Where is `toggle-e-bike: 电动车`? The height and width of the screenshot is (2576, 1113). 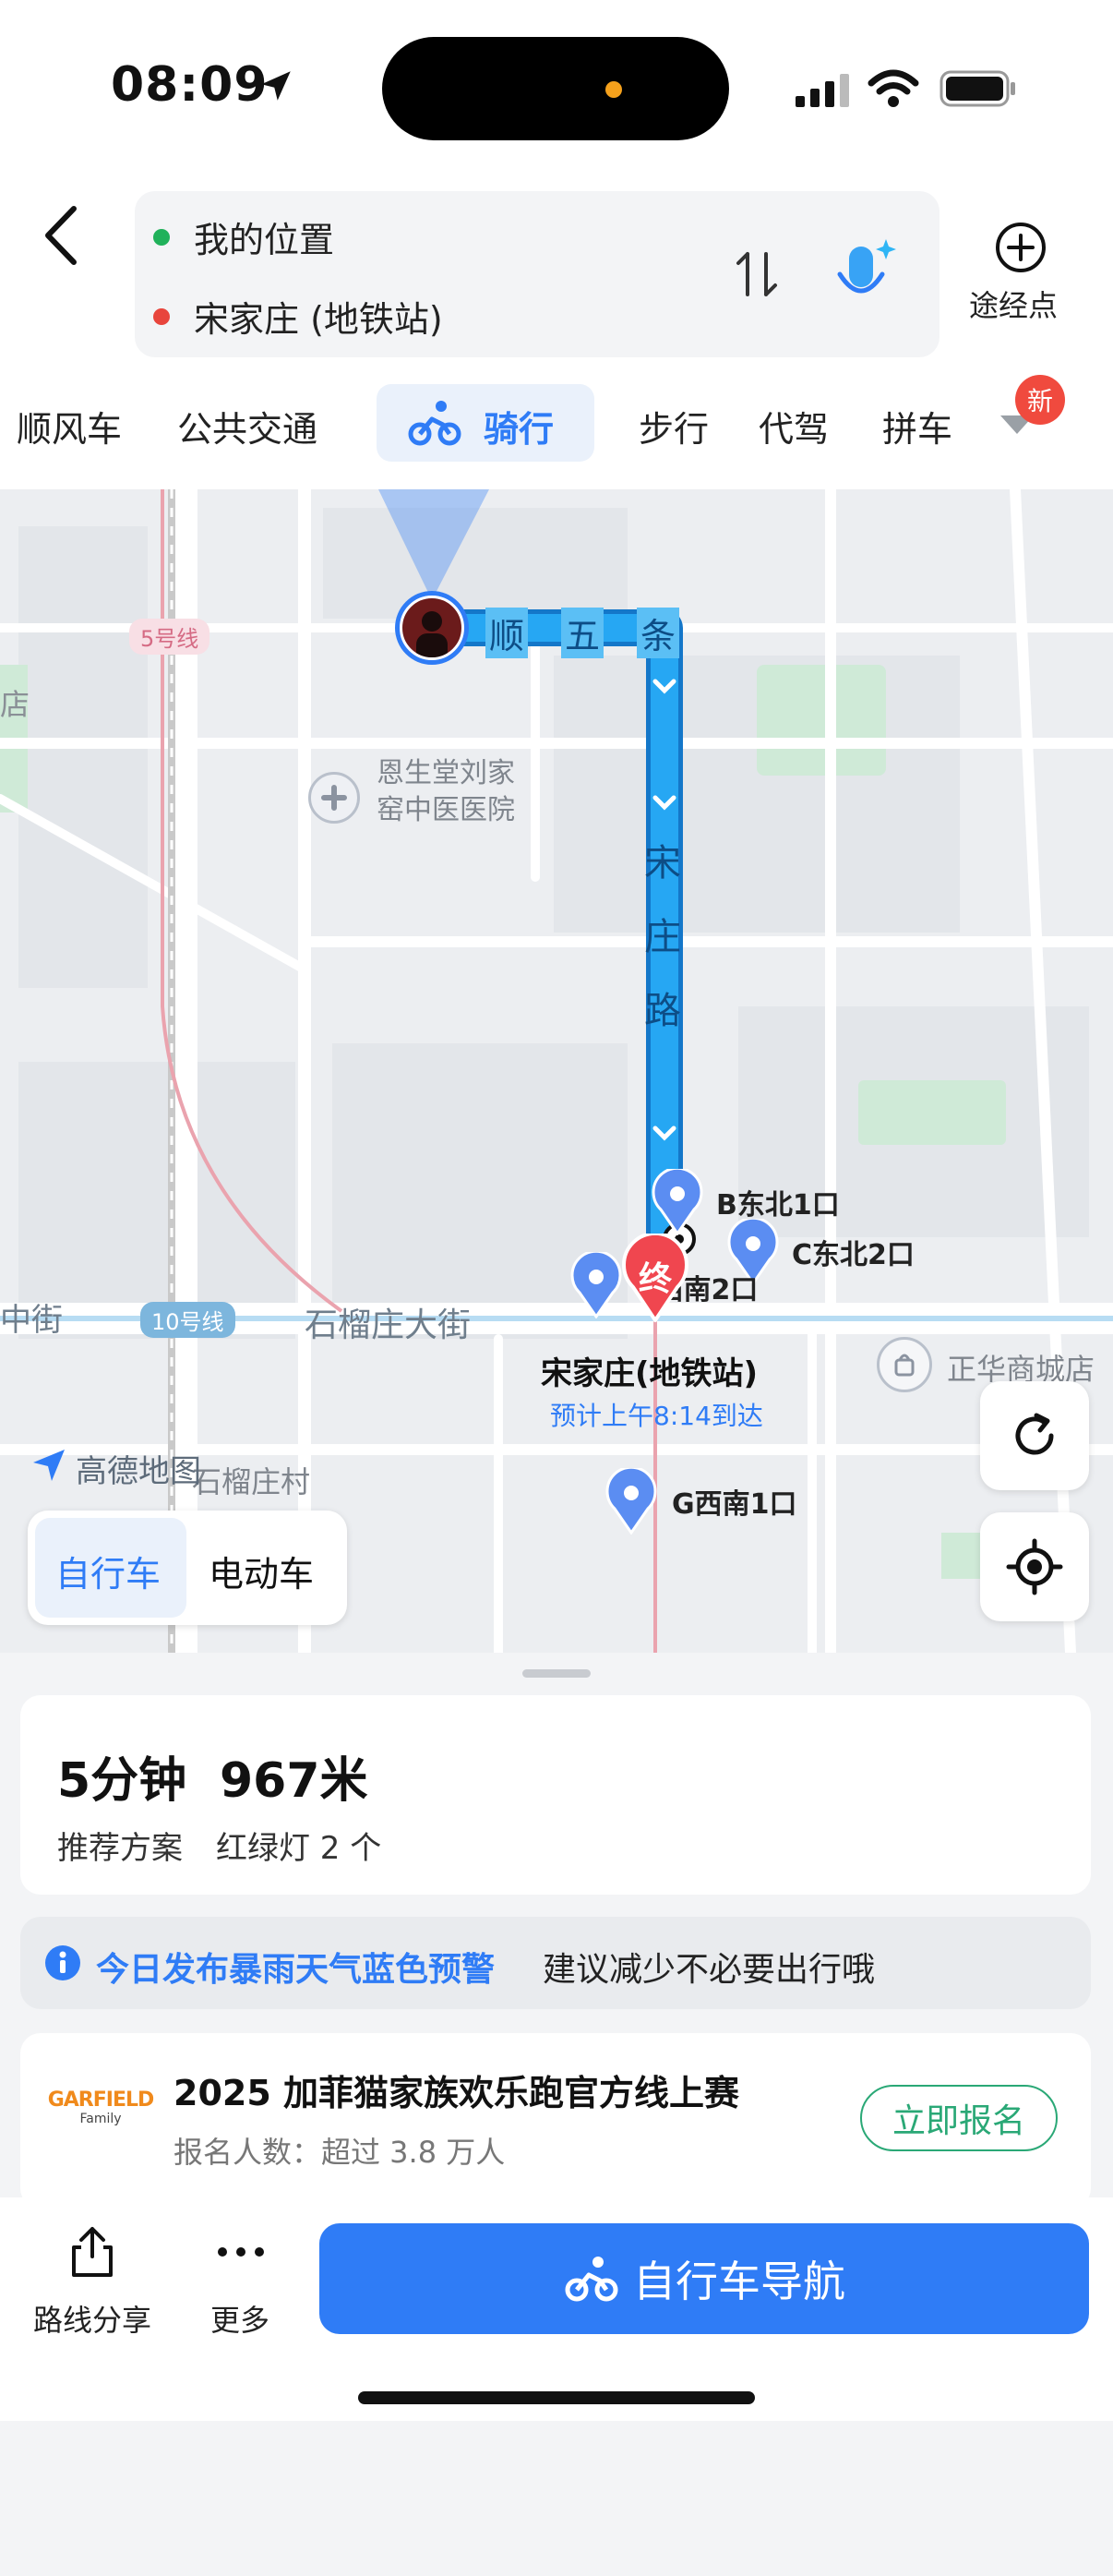
toggle-e-bike: 电动车 is located at coordinates (261, 1571).